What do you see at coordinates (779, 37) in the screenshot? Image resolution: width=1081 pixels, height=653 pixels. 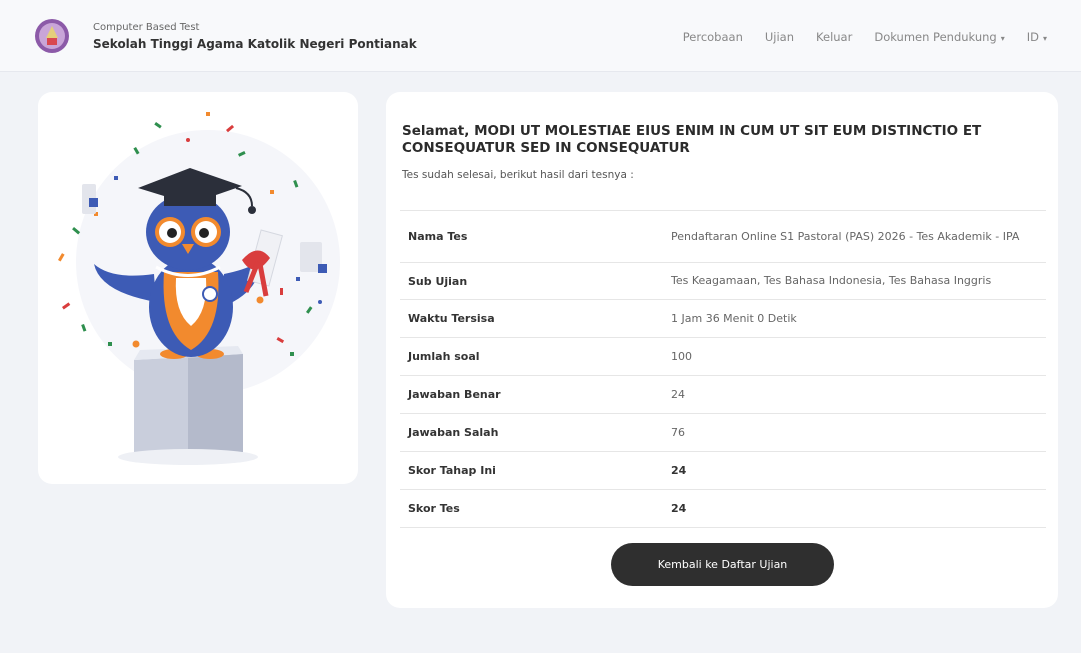 I see `nav-item-ujian: Ujian` at bounding box center [779, 37].